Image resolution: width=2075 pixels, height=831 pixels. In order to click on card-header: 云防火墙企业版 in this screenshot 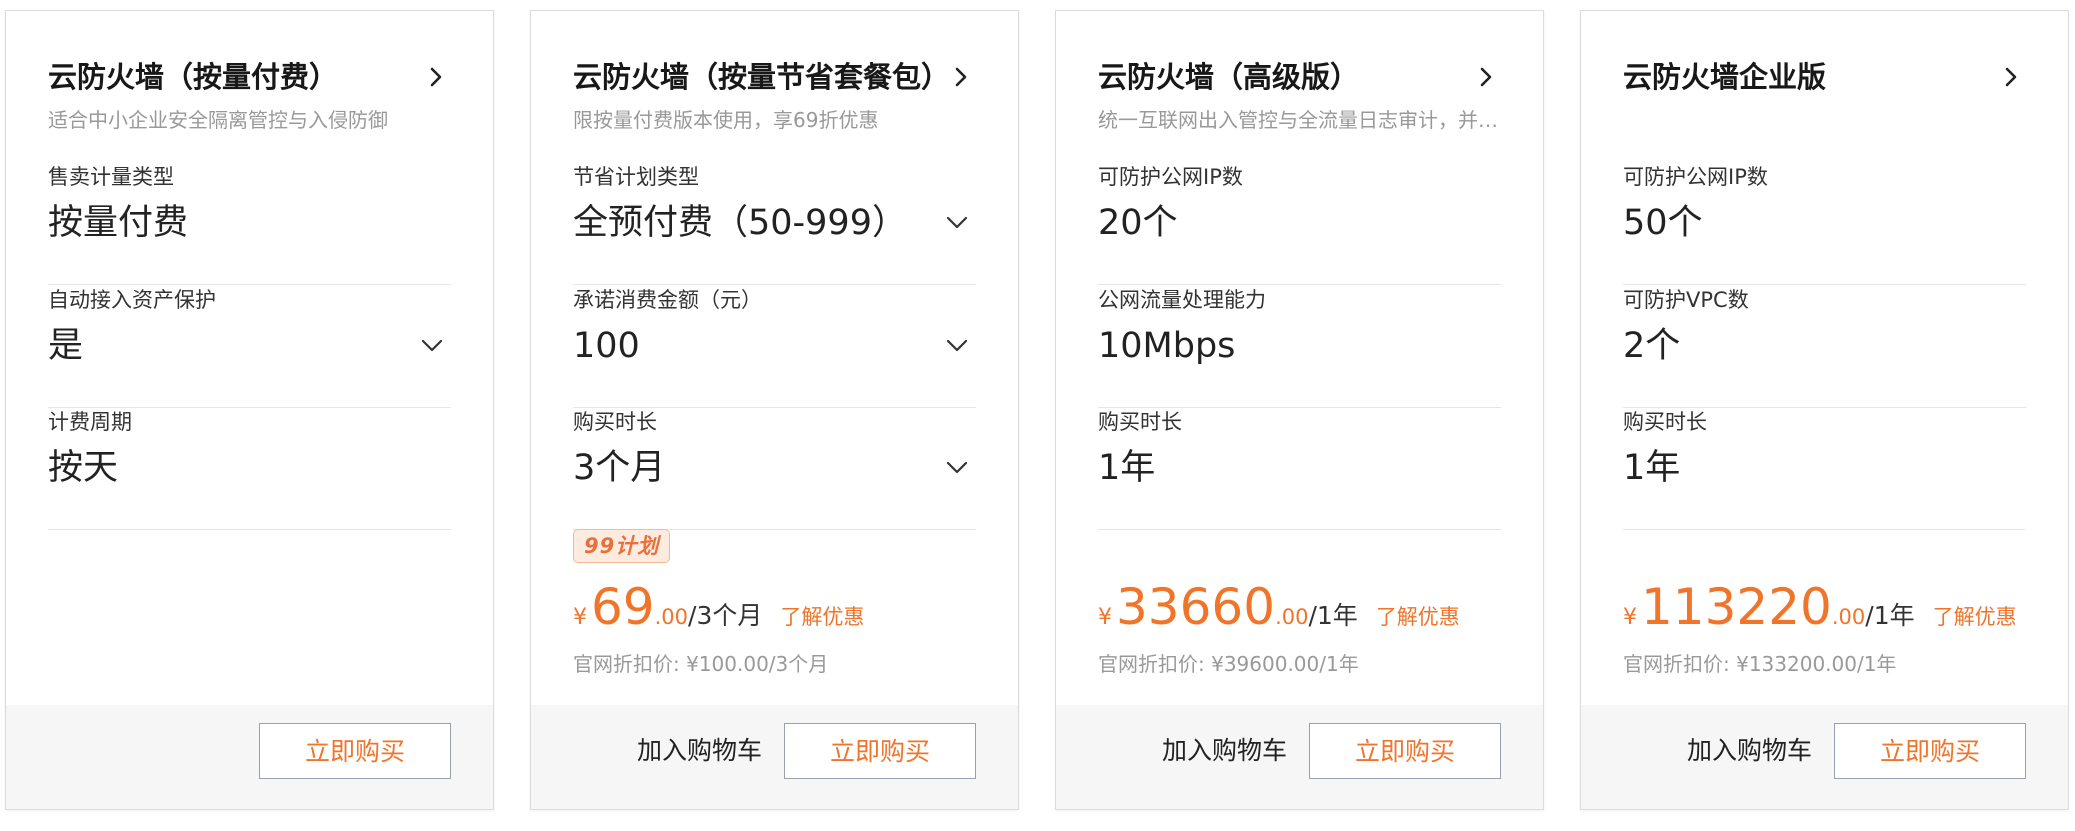, I will do `click(1824, 92)`.